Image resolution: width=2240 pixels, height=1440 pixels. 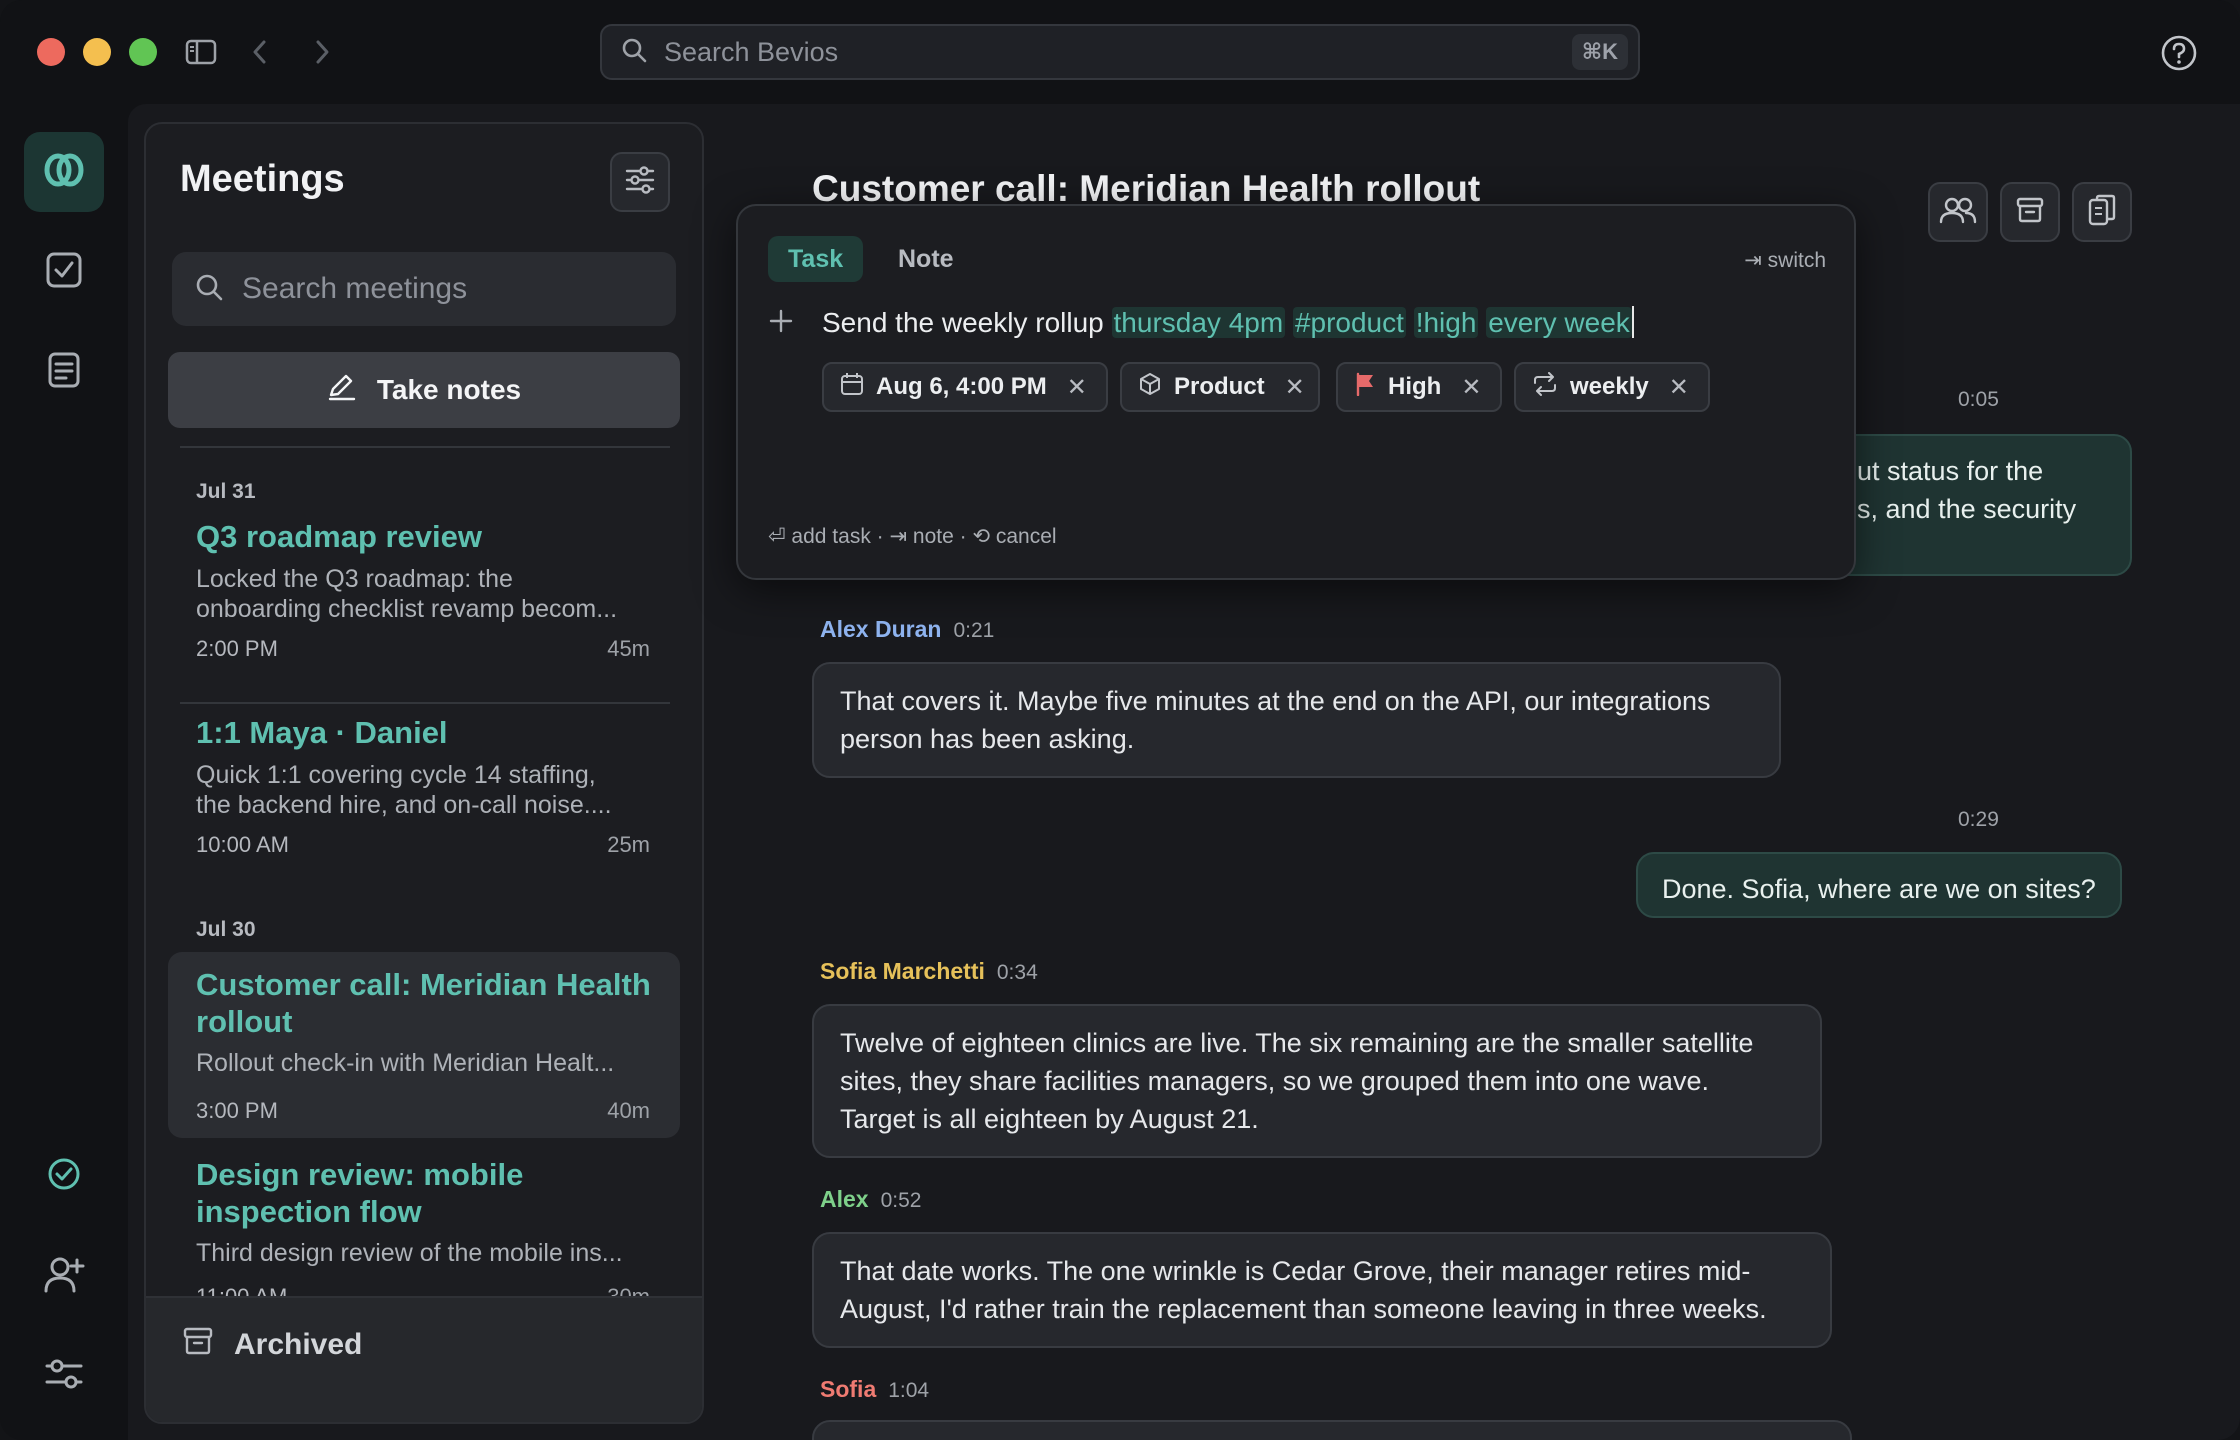 I want to click on meeting-duration: 25m, so click(x=628, y=844).